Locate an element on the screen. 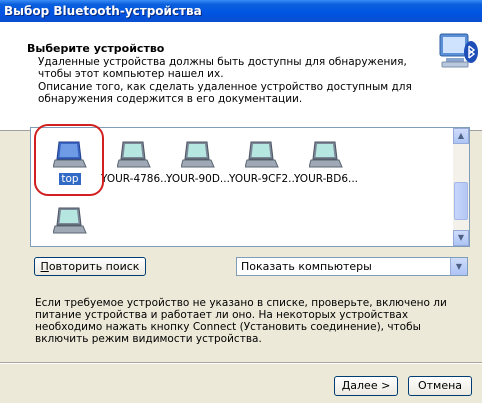  next-label: алее > is located at coordinates (370, 385).